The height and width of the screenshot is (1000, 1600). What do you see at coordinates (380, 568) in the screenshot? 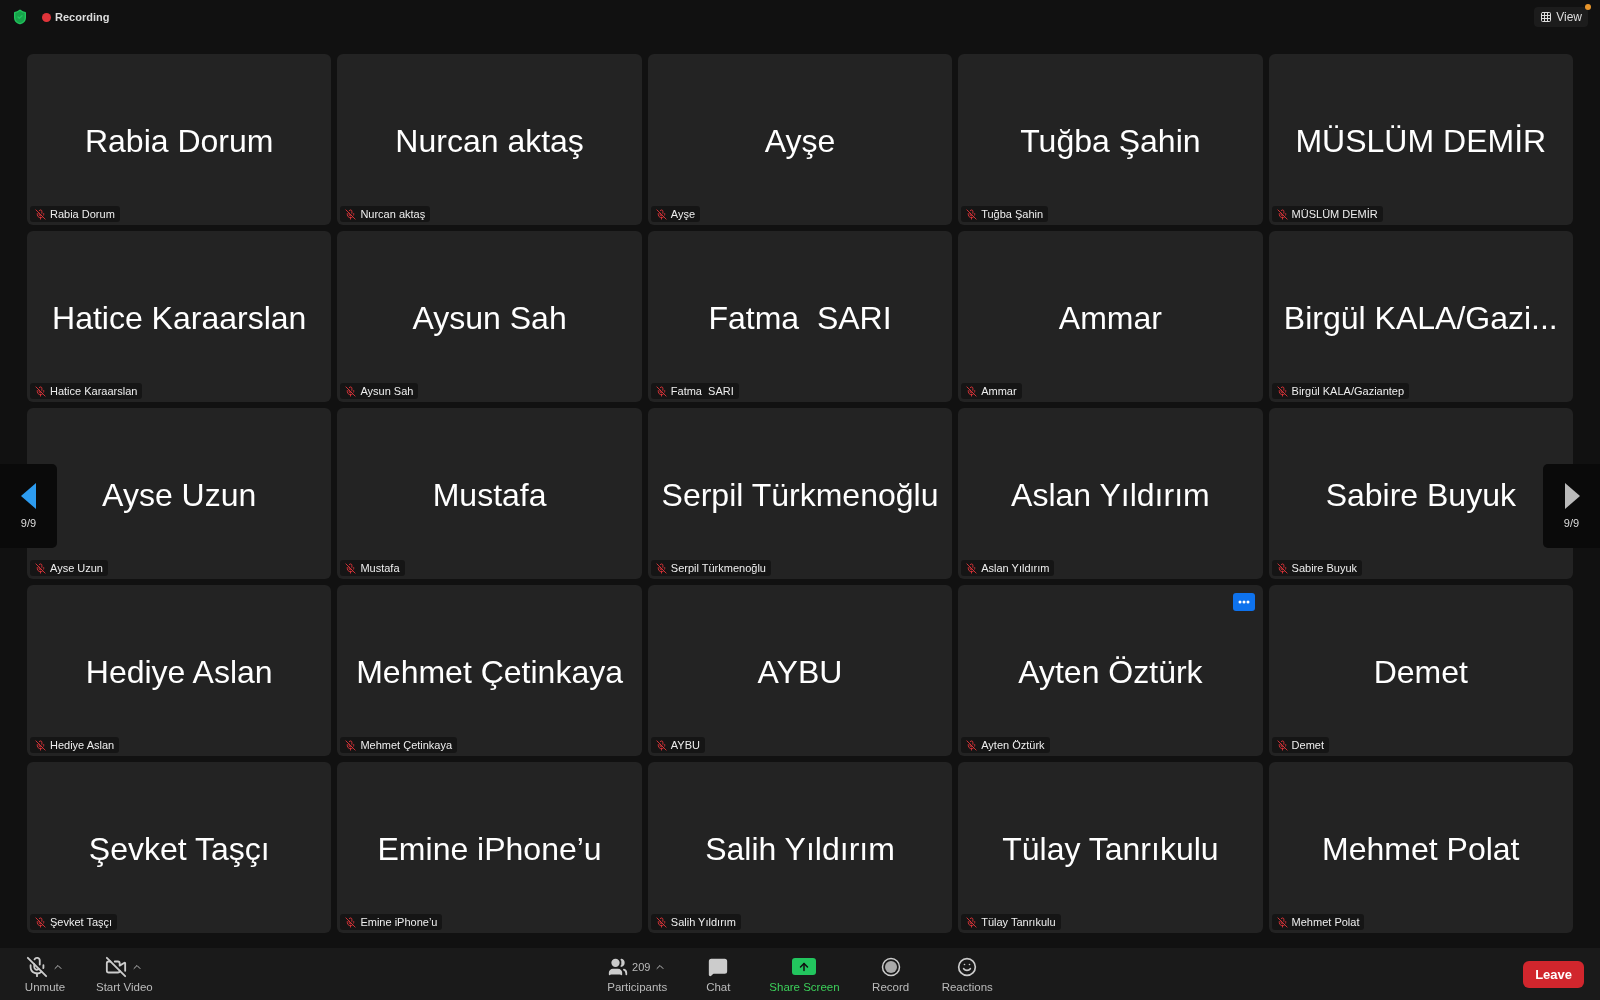
I see `participant-label: Mustafa` at bounding box center [380, 568].